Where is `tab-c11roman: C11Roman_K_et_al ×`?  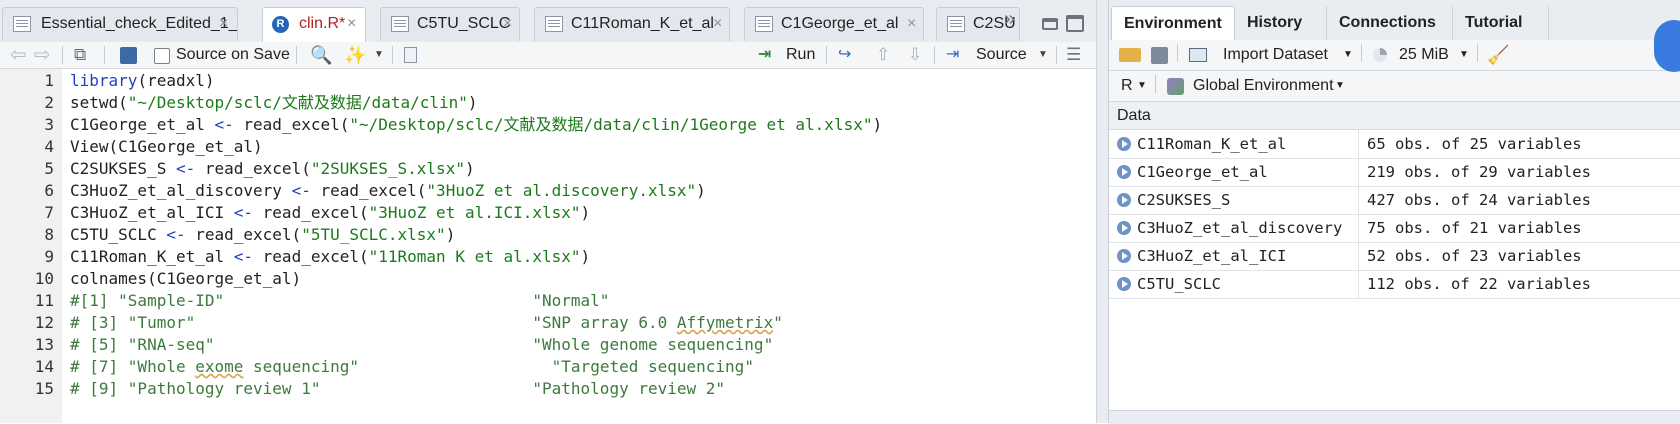
tab-c11roman: C11Roman_K_et_al × is located at coordinates (632, 24).